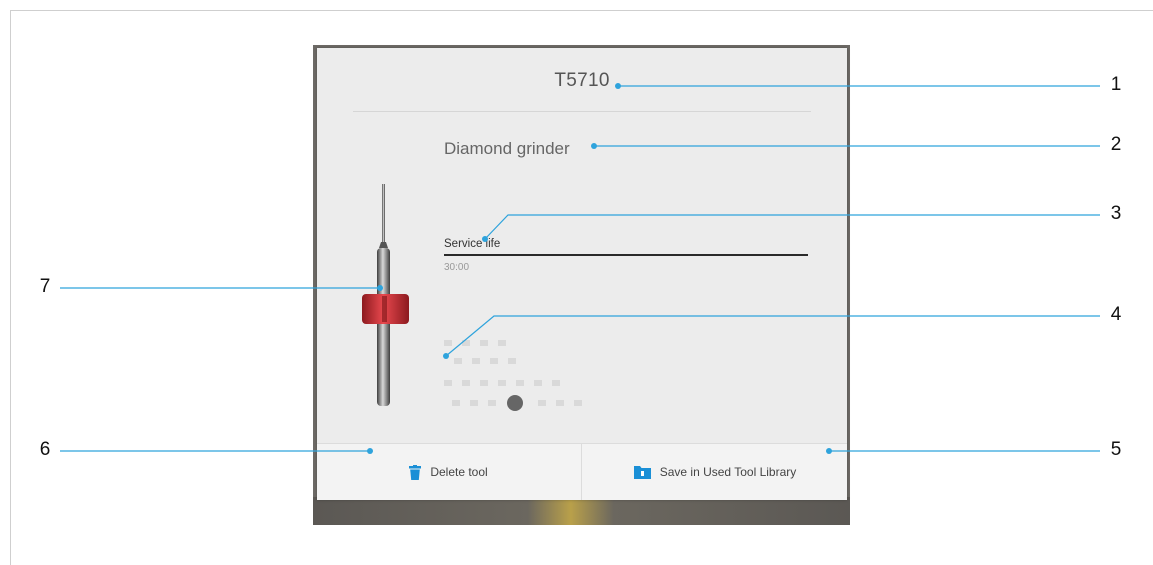 This screenshot has height=565, width=1153. Describe the element at coordinates (1116, 144) in the screenshot. I see `callout-2: 2` at that location.